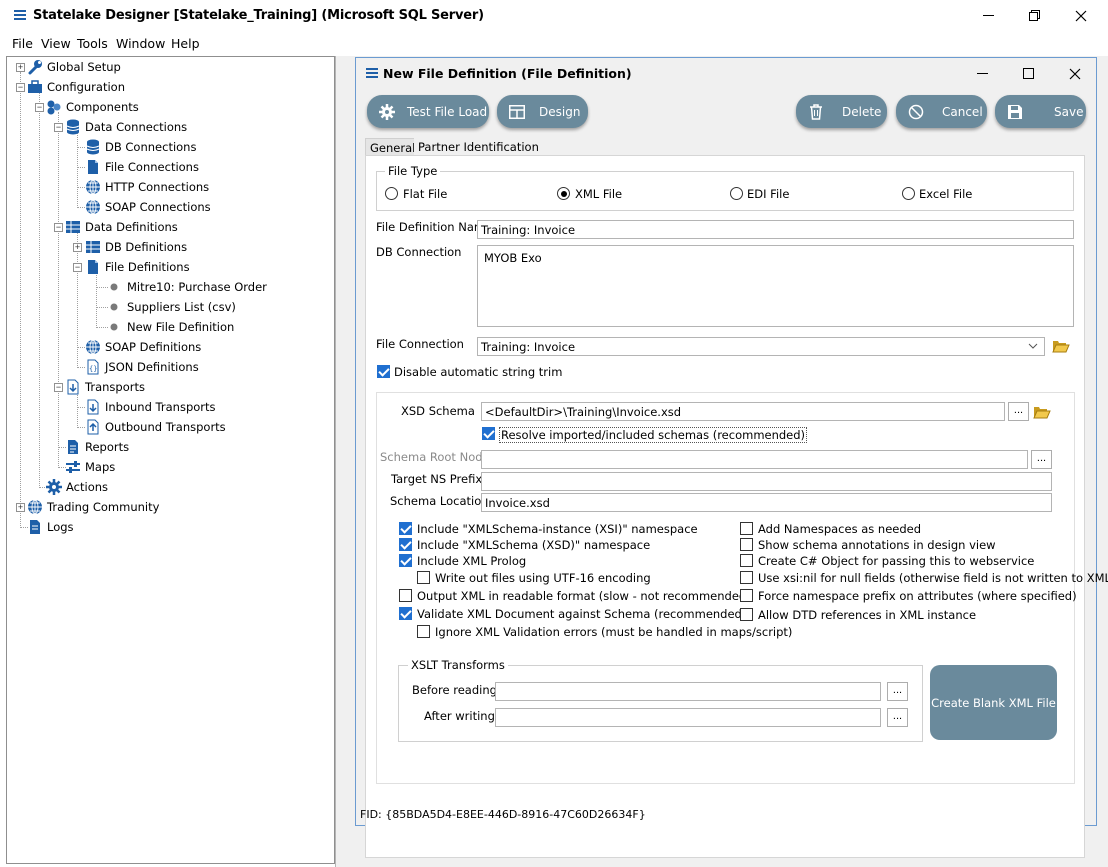 The width and height of the screenshot is (1108, 867). What do you see at coordinates (22, 43) in the screenshot?
I see `menu-file: File` at bounding box center [22, 43].